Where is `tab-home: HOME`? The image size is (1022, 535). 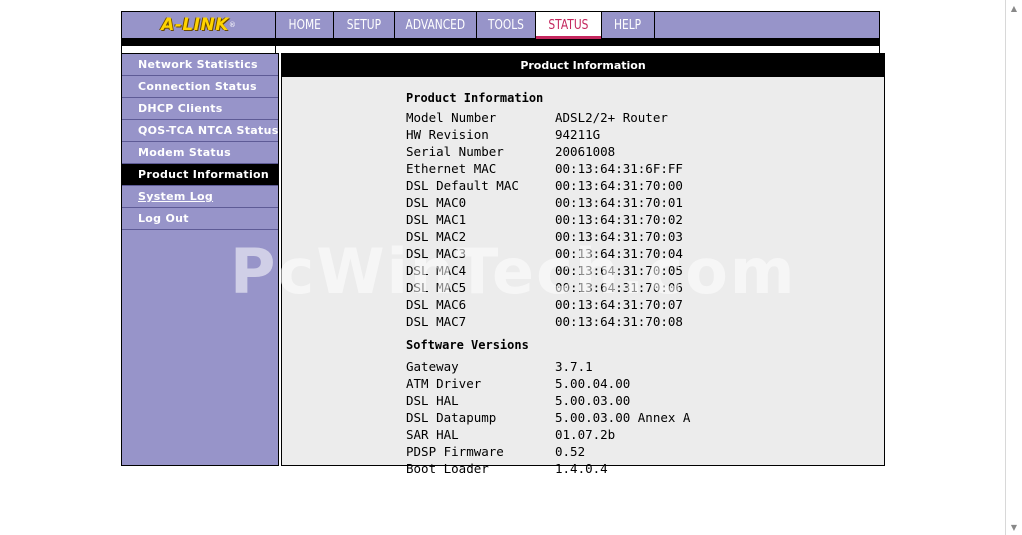 tab-home: HOME is located at coordinates (304, 25).